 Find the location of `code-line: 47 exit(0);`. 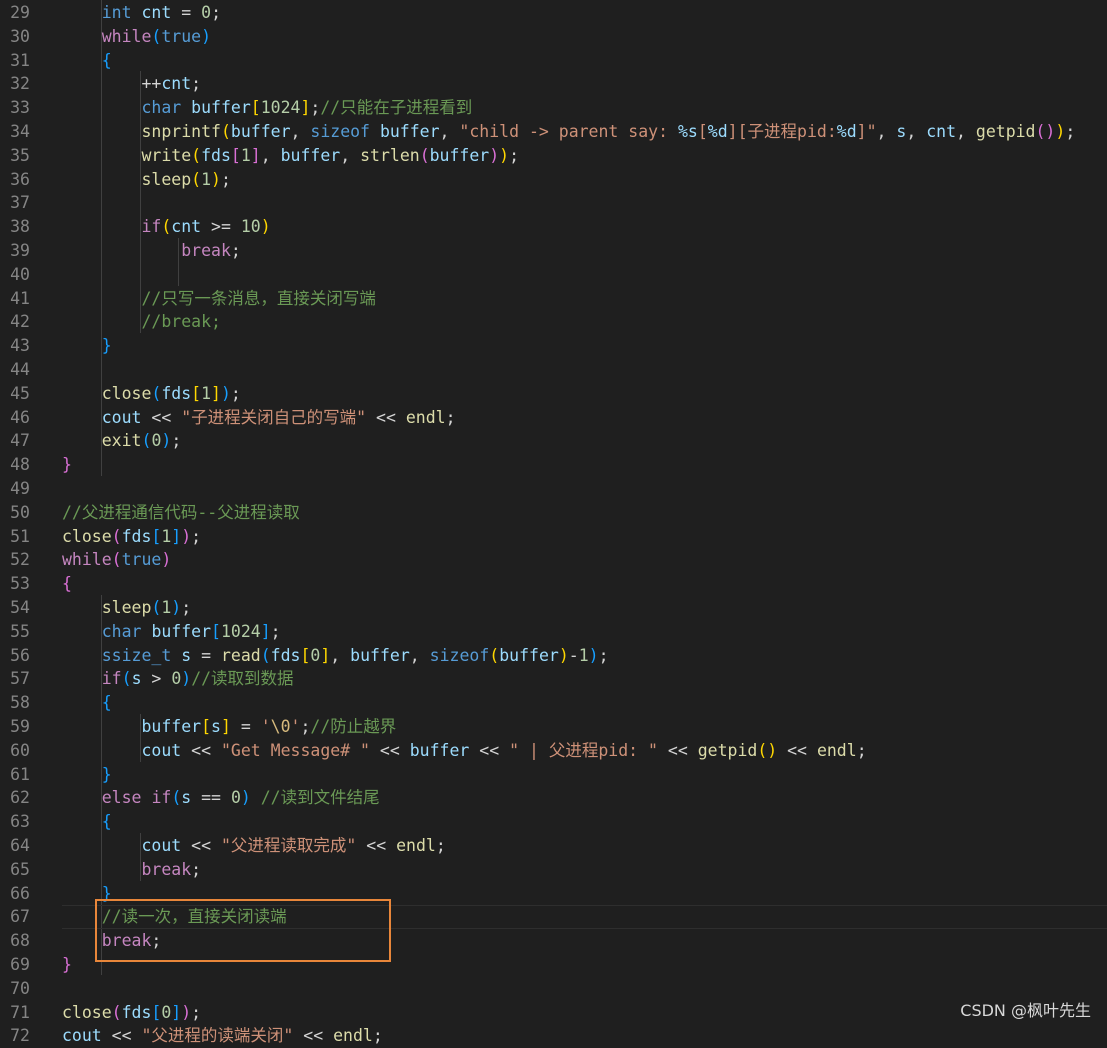

code-line: 47 exit(0); is located at coordinates (553, 441).